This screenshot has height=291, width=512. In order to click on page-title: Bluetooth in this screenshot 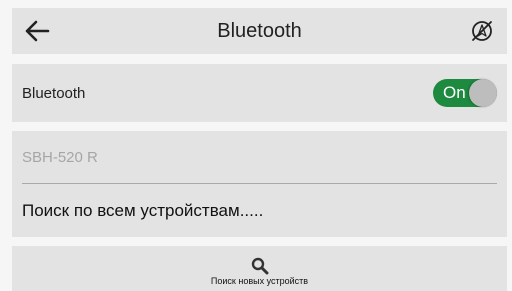, I will do `click(259, 30)`.